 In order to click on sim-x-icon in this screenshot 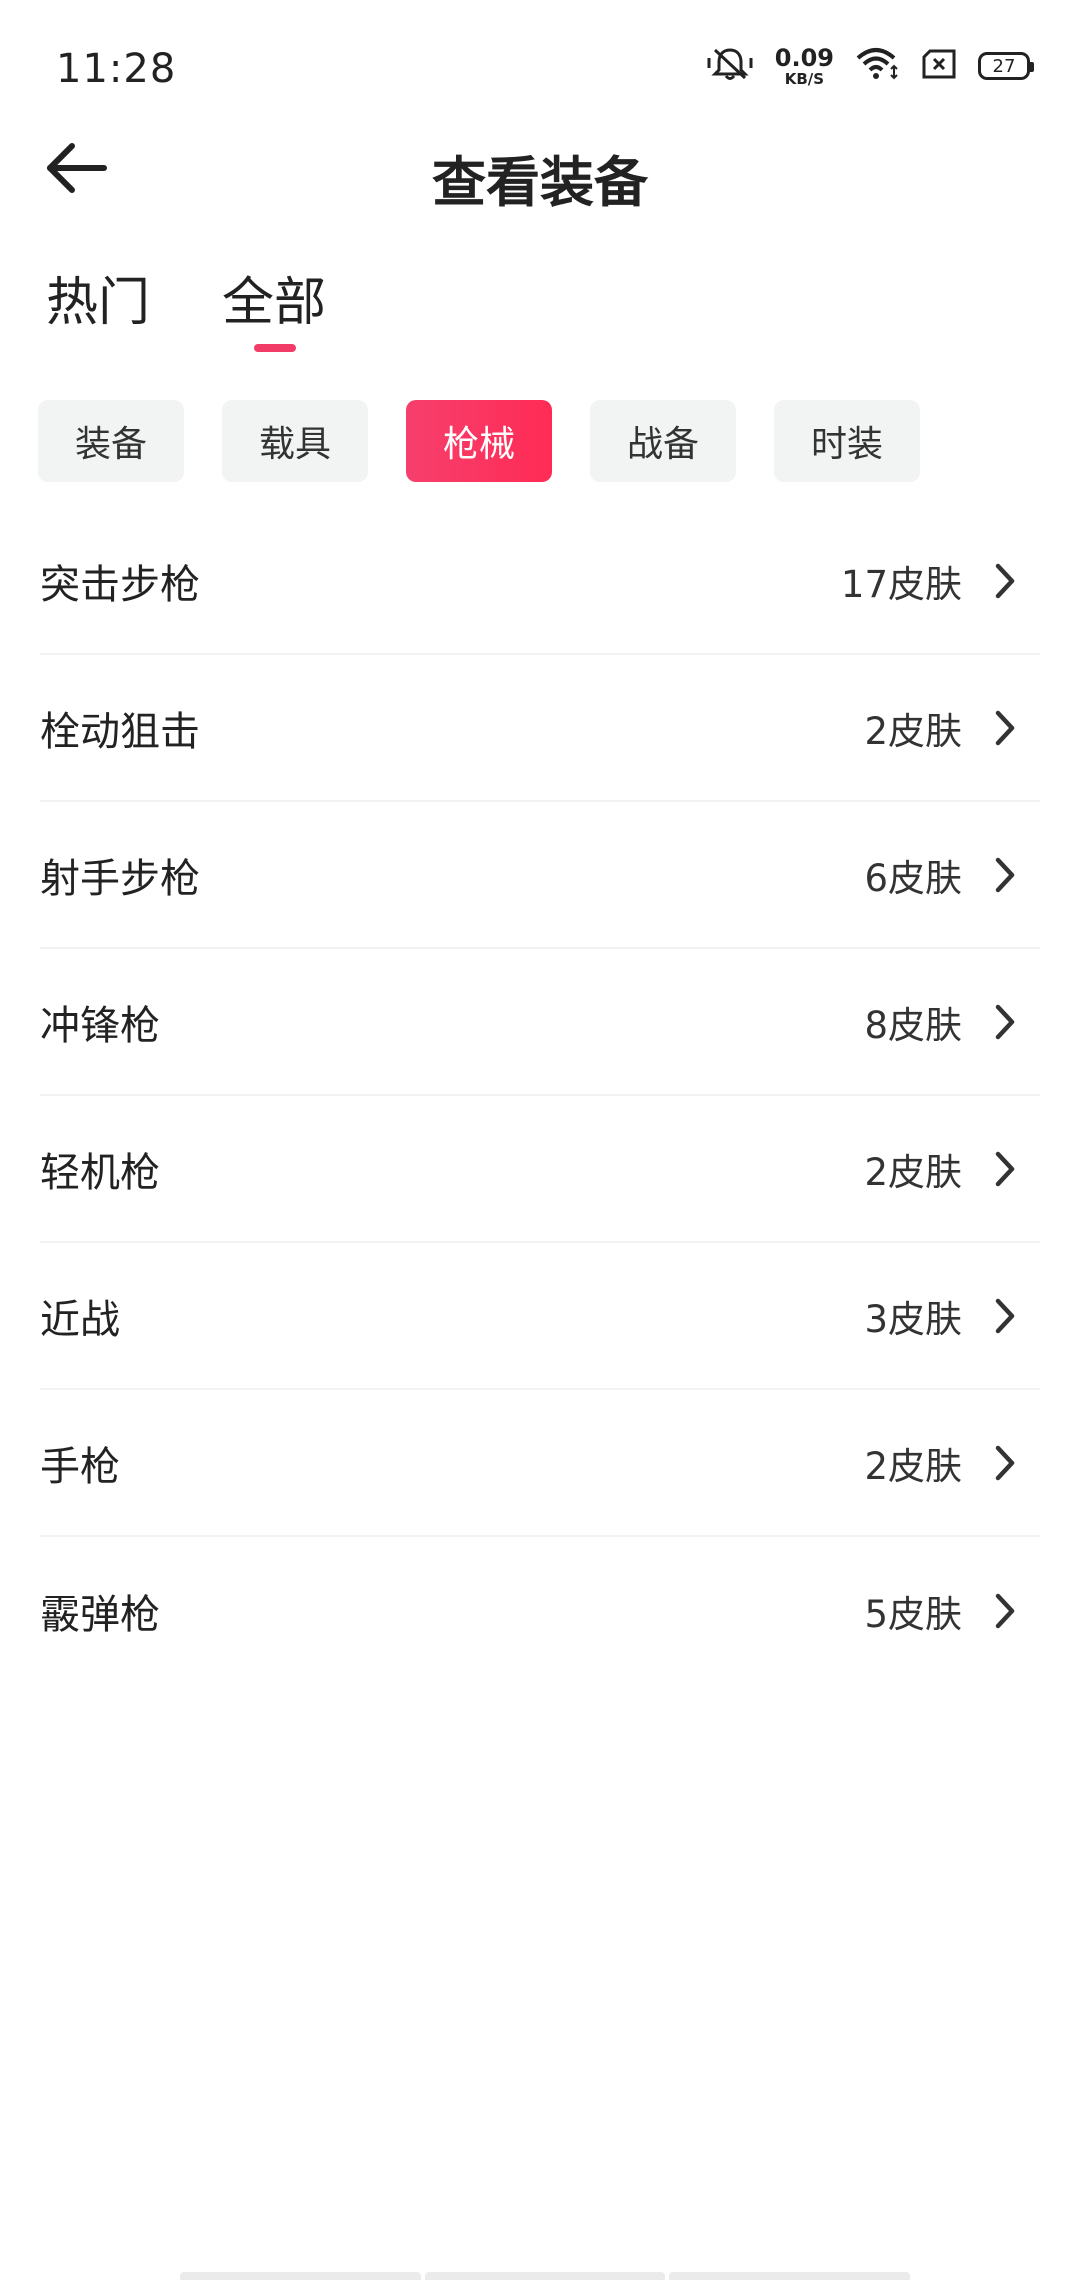, I will do `click(939, 66)`.